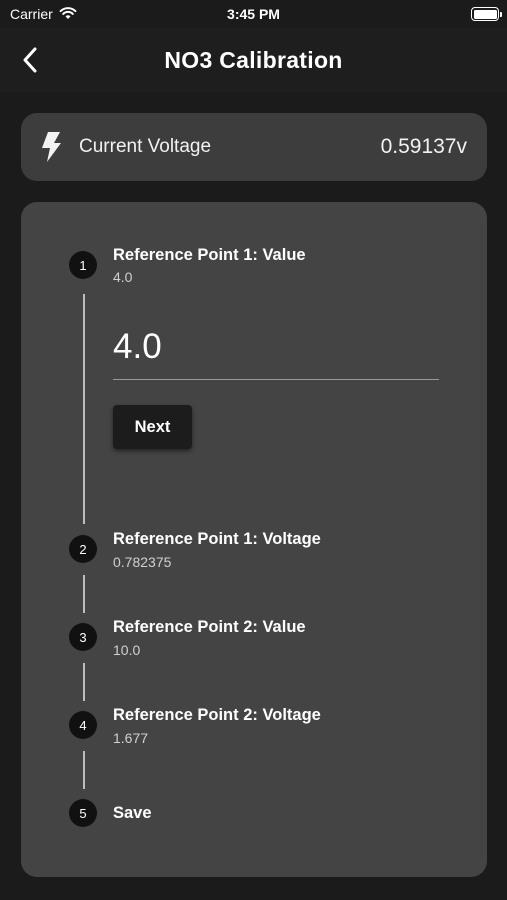 The height and width of the screenshot is (900, 507). I want to click on reference-value-input, so click(276, 350).